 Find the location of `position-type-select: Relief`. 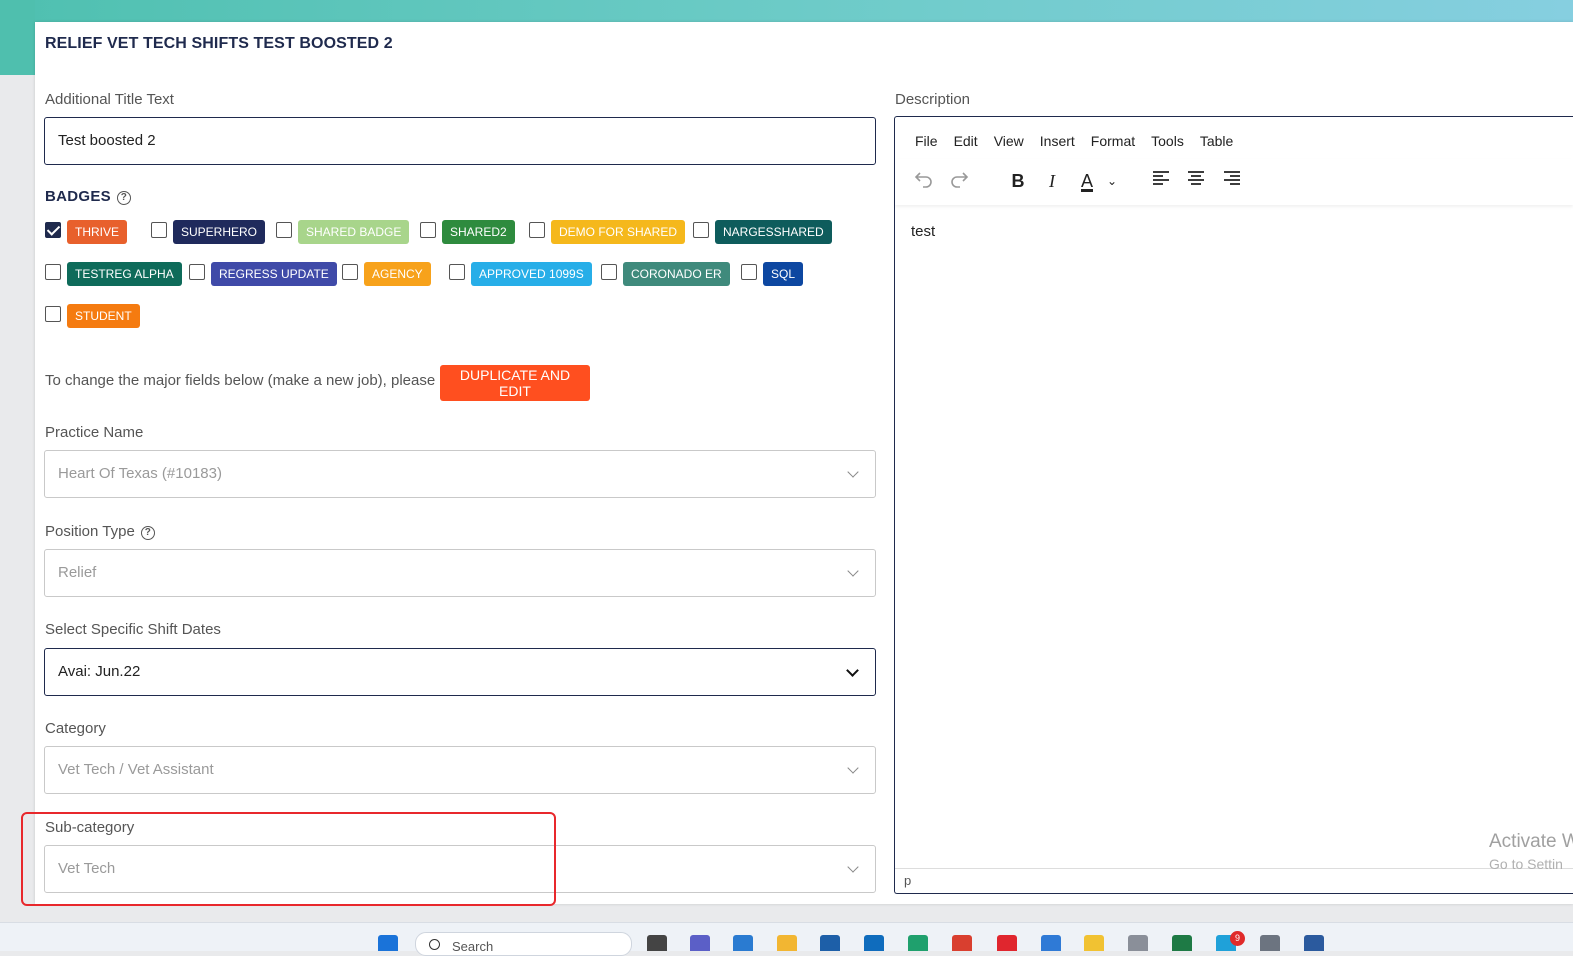

position-type-select: Relief is located at coordinates (460, 573).